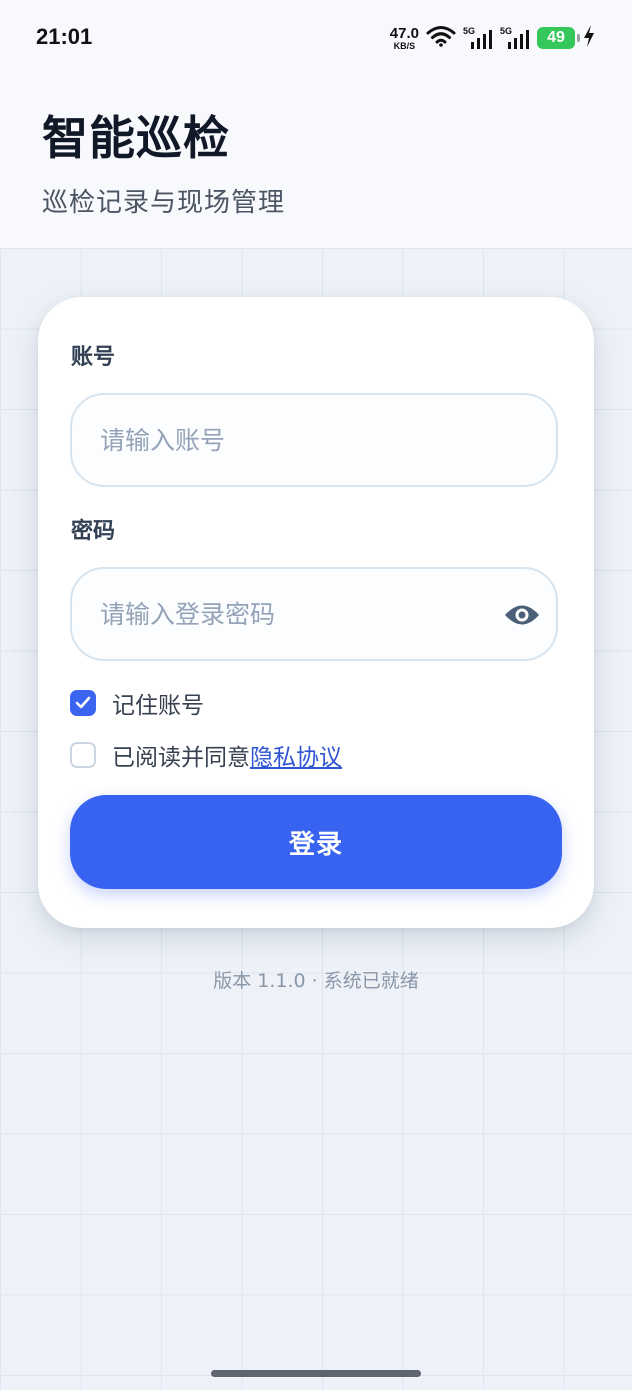  I want to click on password-visibility-toggle, so click(522, 615).